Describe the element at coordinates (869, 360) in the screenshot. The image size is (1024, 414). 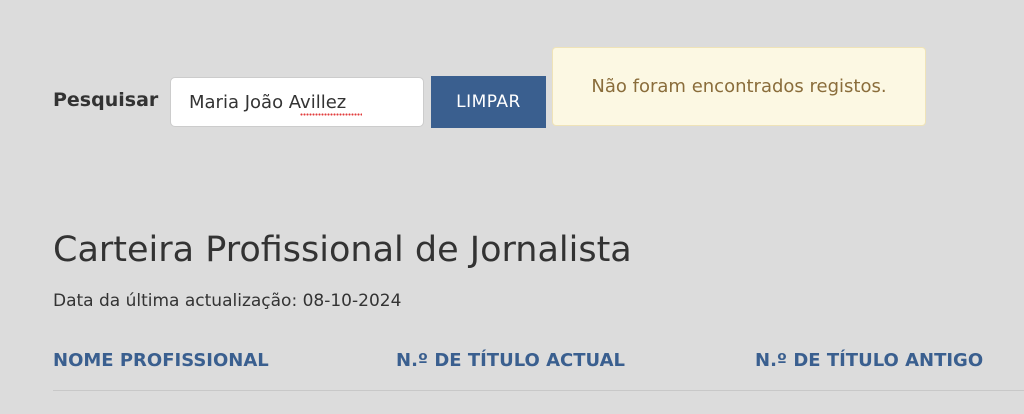
I see `column-header-old-title-number: N.º DE TÍTULO ANTIGO` at that location.